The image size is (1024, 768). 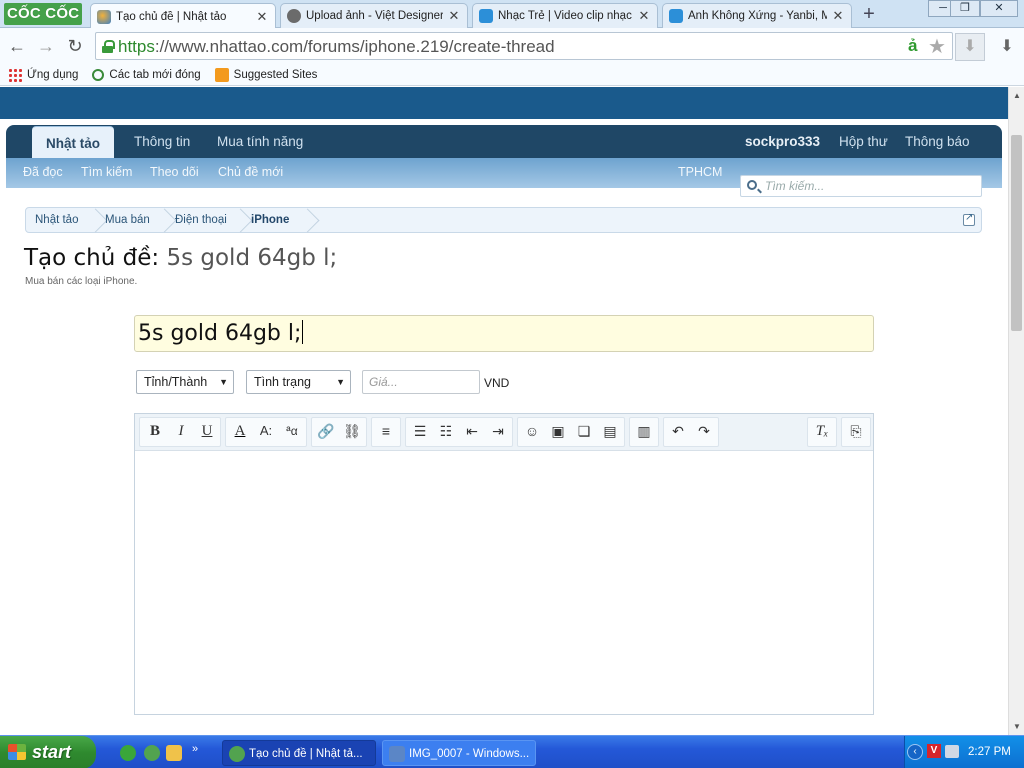 What do you see at coordinates (174, 753) in the screenshot?
I see `quicklaunch-paint-icon` at bounding box center [174, 753].